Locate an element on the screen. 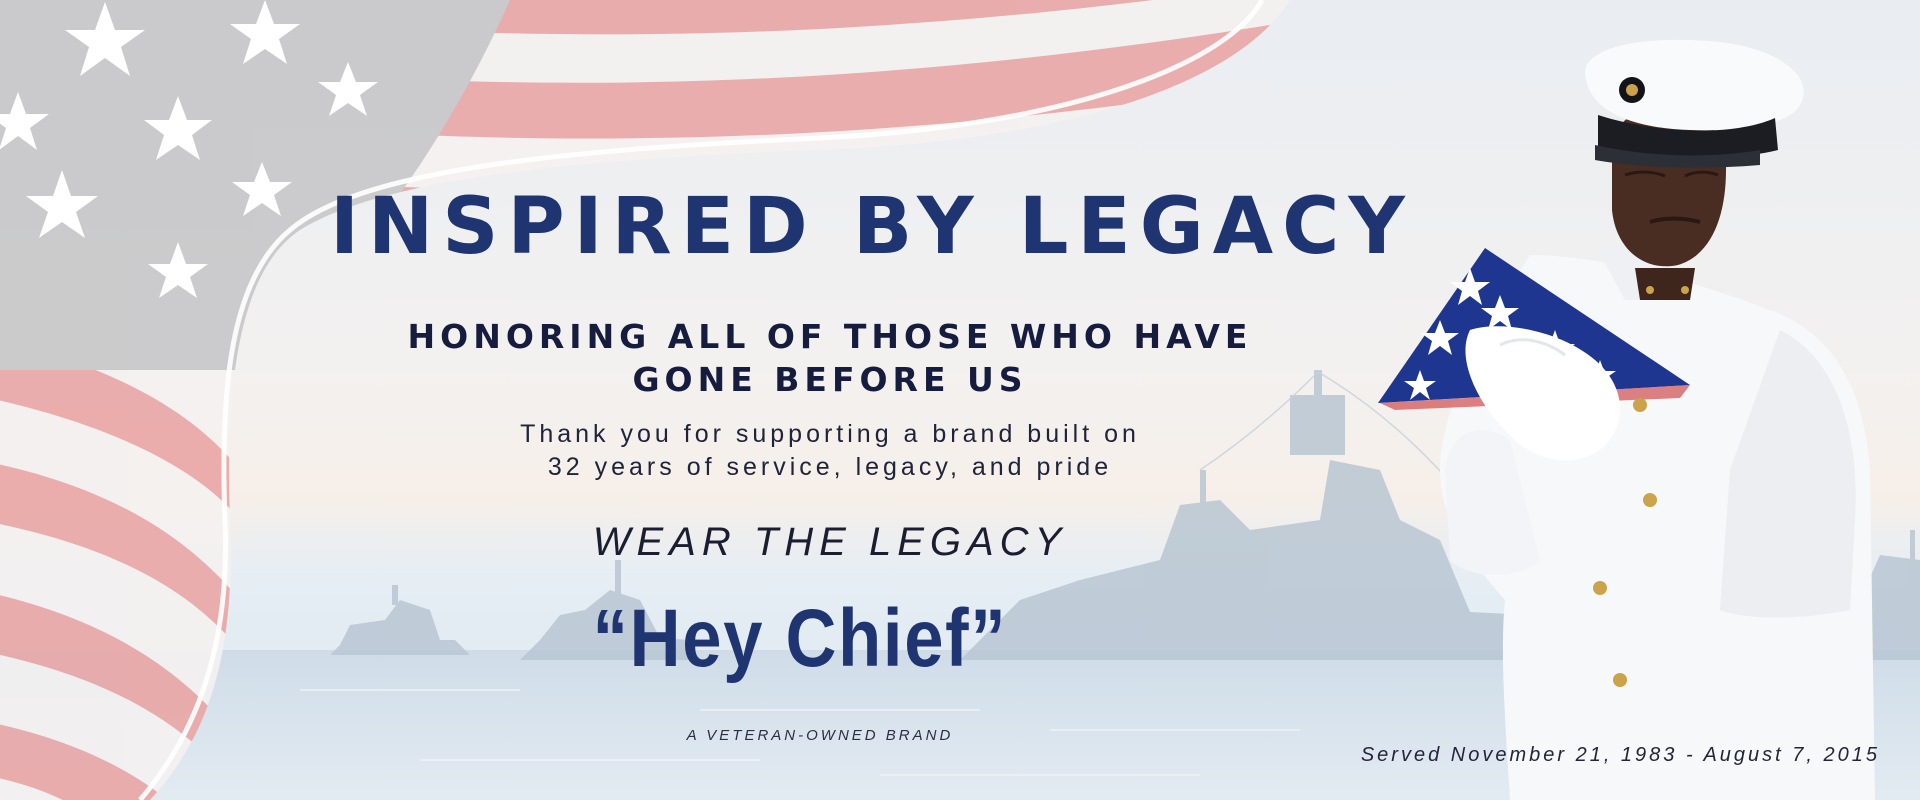  brand-quote: “Hey Chief” is located at coordinates (800, 638).